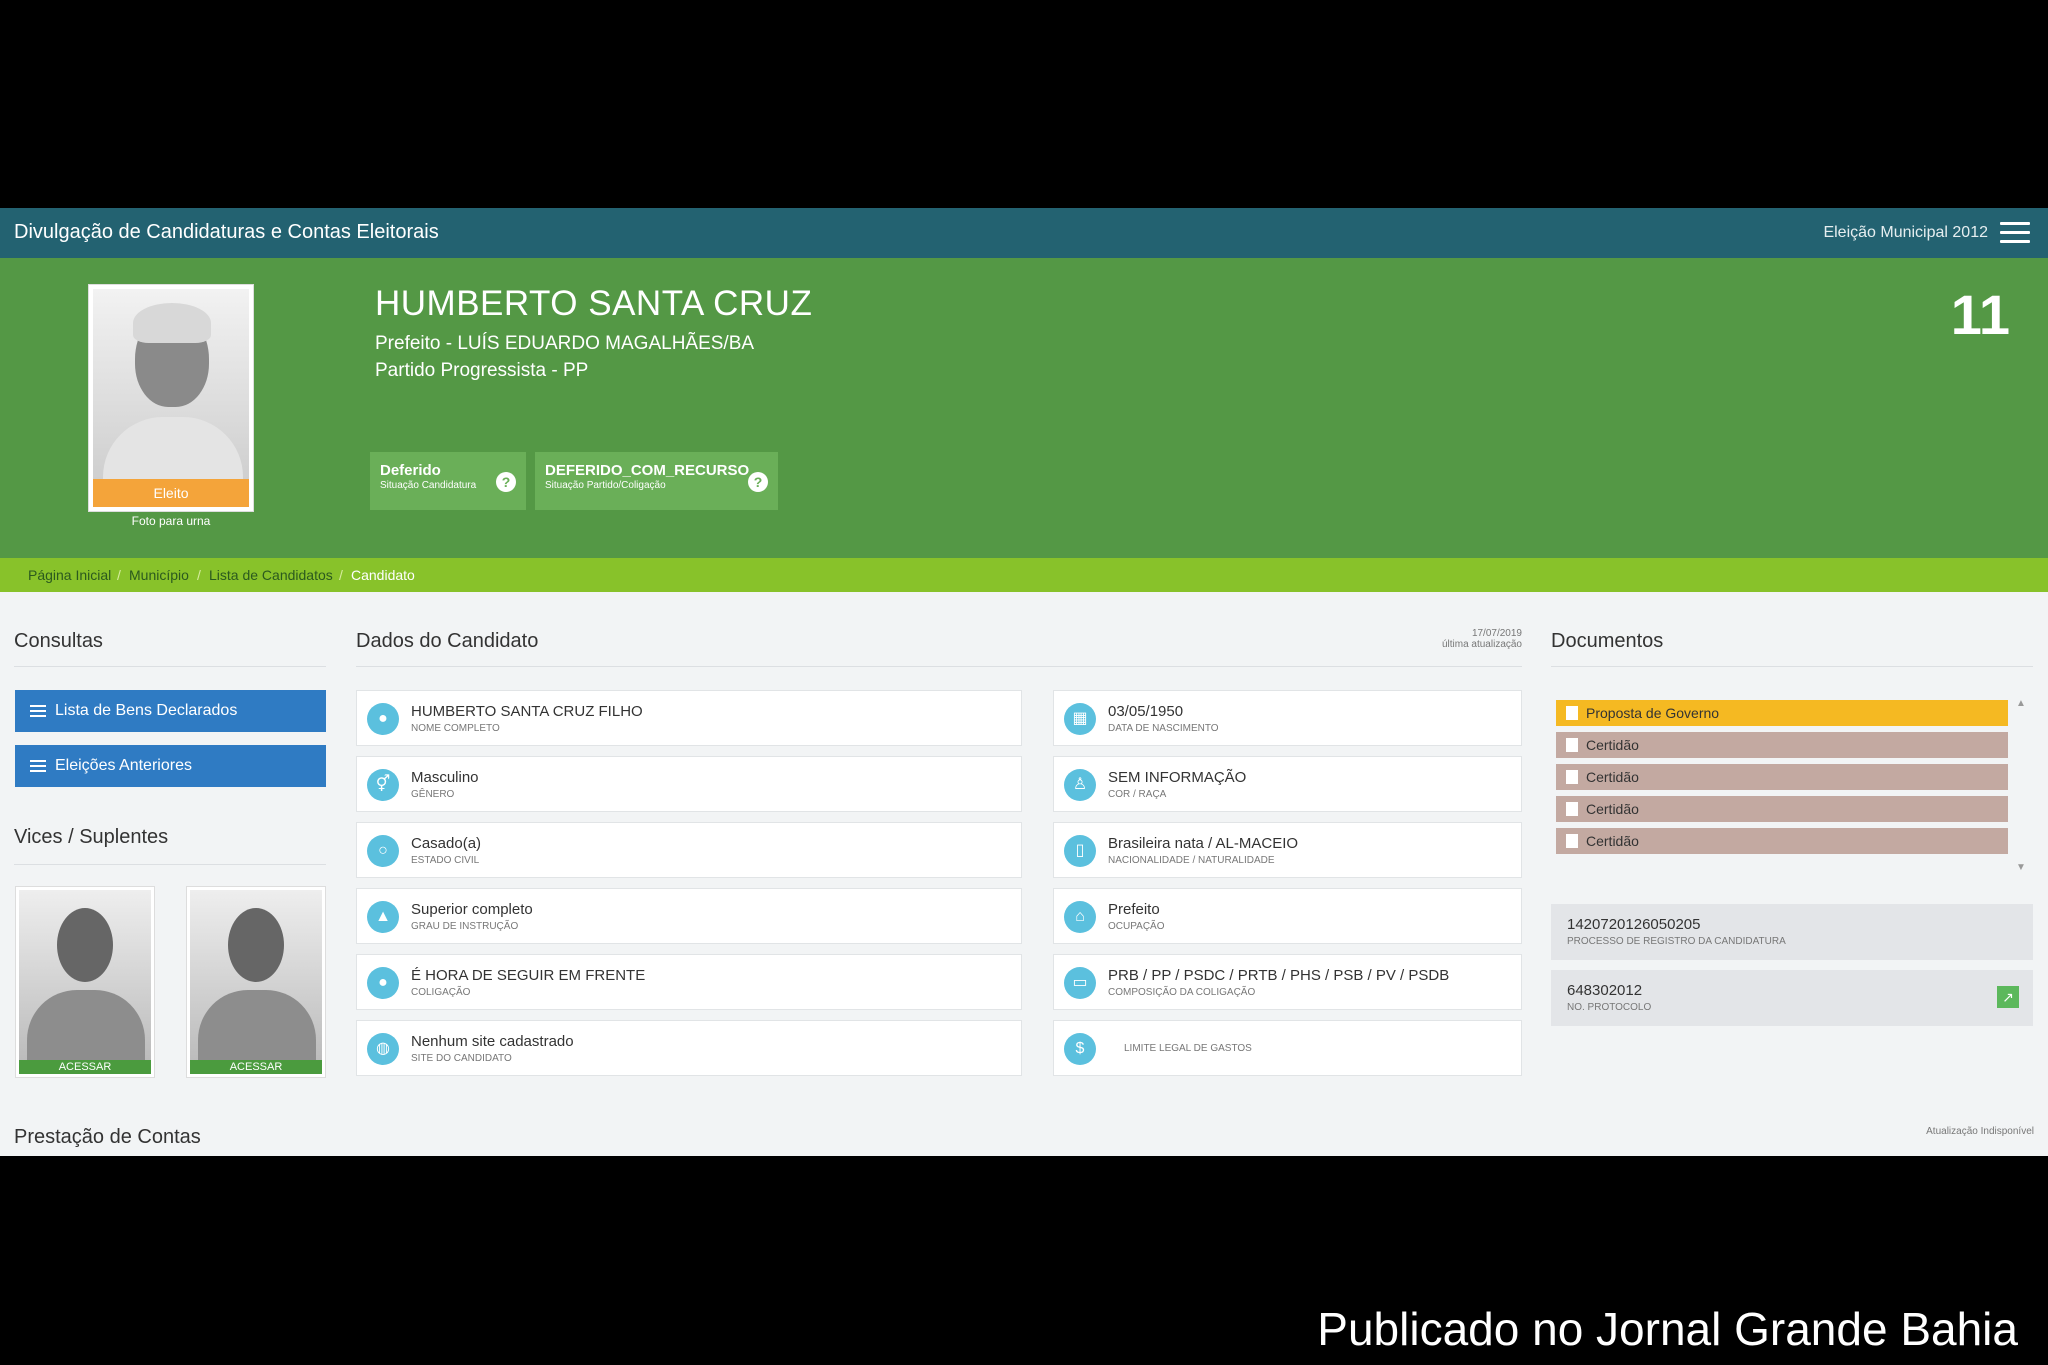  What do you see at coordinates (383, 1049) in the screenshot?
I see `globe-icon: ◍` at bounding box center [383, 1049].